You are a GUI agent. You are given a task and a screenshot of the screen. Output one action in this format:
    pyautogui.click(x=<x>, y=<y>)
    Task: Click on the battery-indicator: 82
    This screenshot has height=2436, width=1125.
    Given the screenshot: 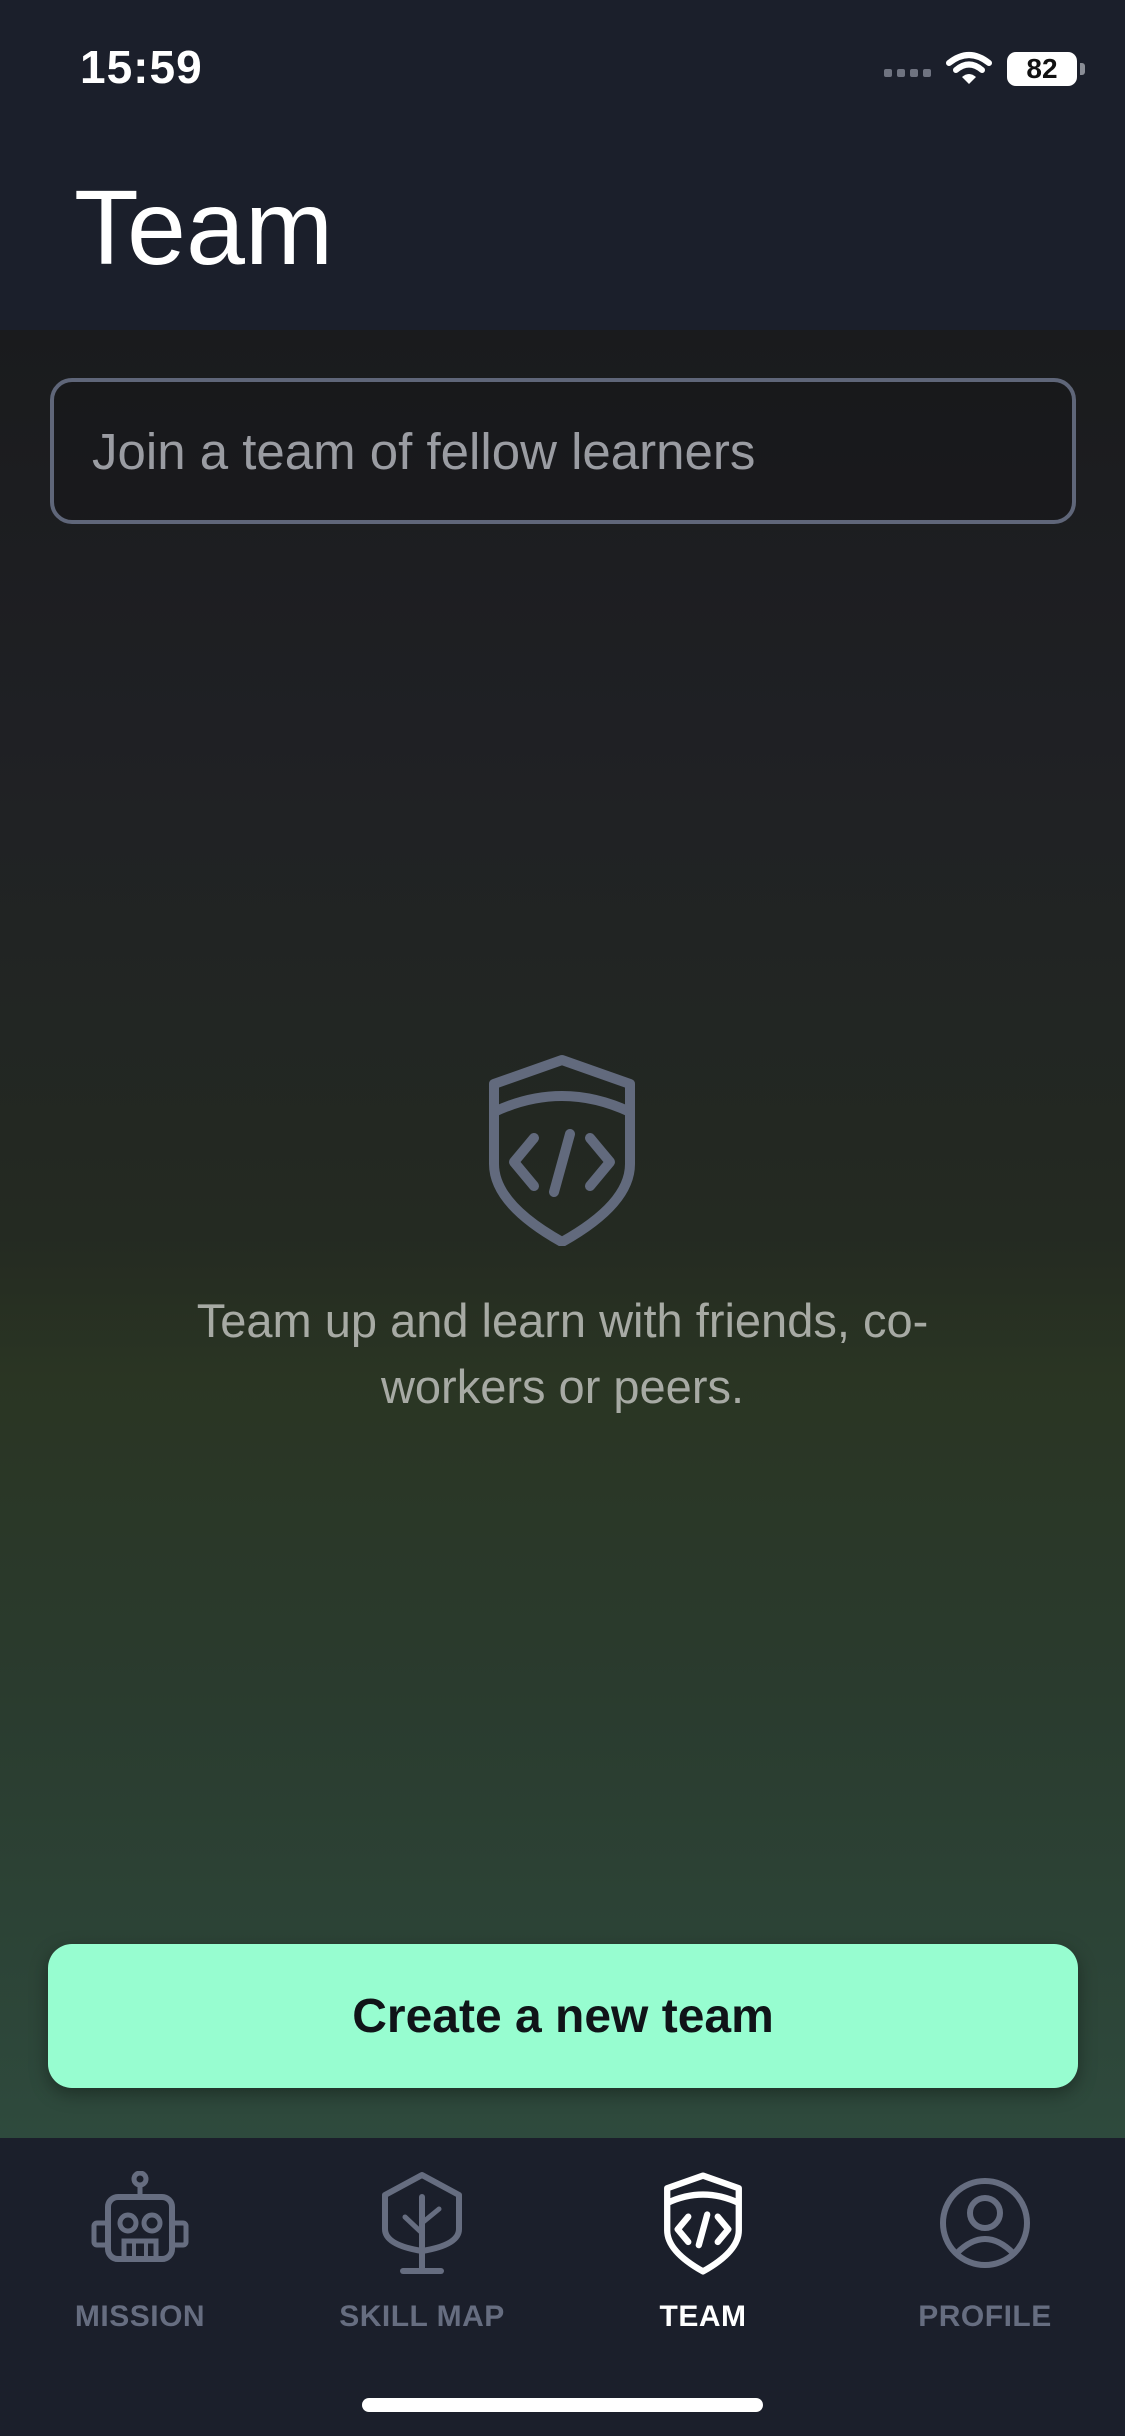 What is the action you would take?
    pyautogui.click(x=1046, y=69)
    